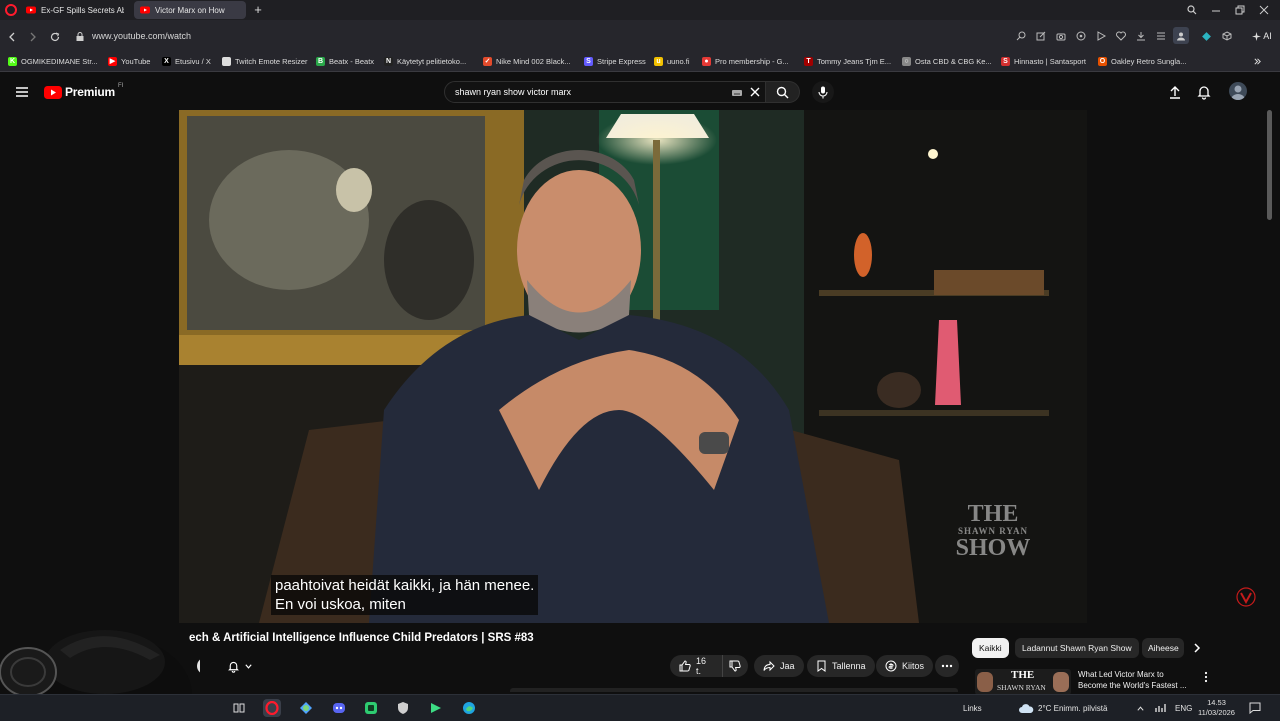  Describe the element at coordinates (265, 61) in the screenshot. I see `bookmark-item: Twitch Emote Resizer` at that location.